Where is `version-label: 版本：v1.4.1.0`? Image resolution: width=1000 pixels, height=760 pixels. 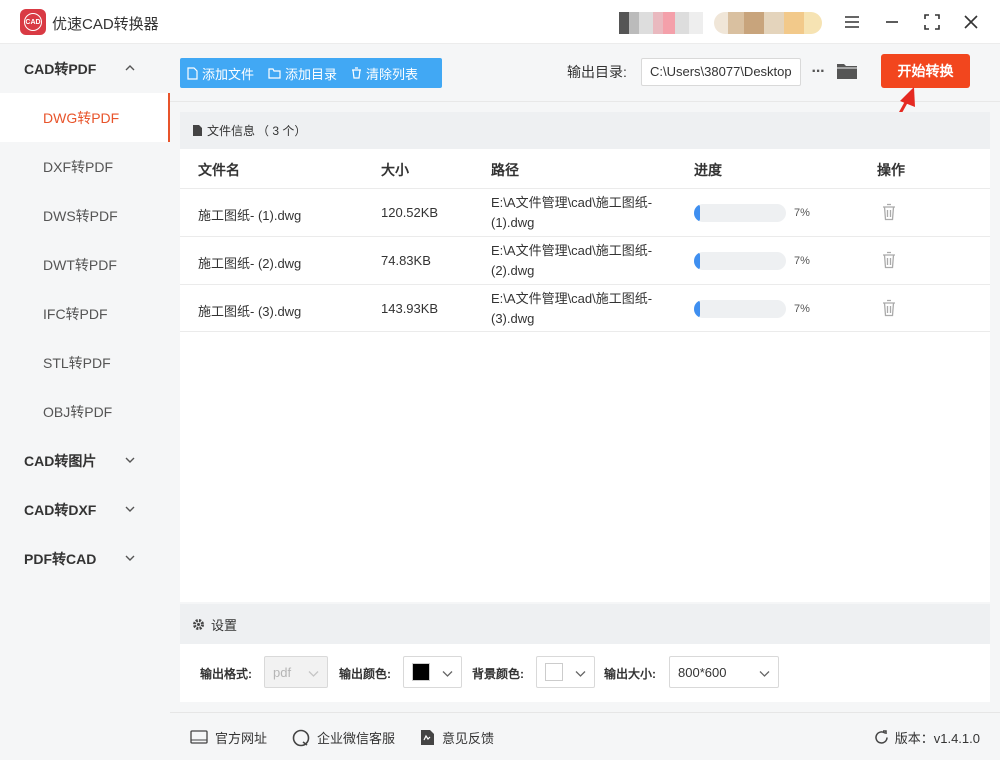
version-label: 版本：v1.4.1.0 is located at coordinates (937, 738).